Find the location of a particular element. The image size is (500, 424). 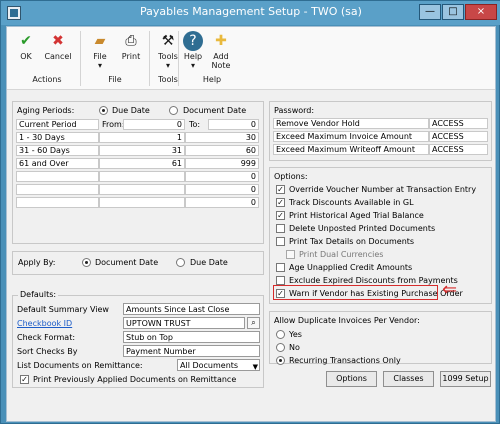

option-label: Print Dual Currencies is located at coordinates (341, 254).